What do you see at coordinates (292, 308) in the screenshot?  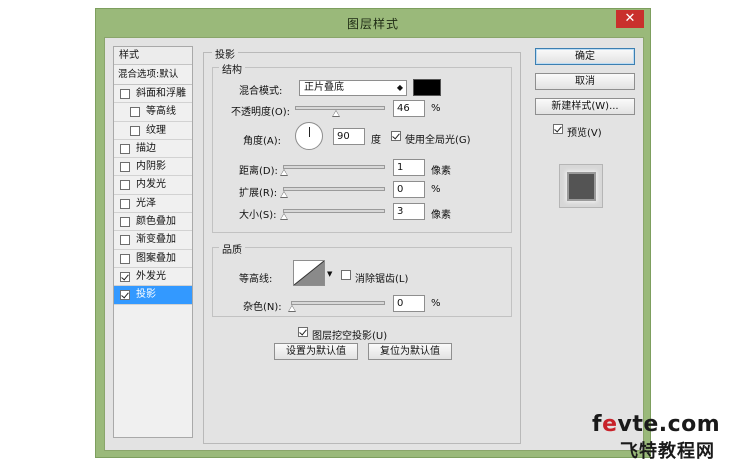 I see `noise-slider-thumb` at bounding box center [292, 308].